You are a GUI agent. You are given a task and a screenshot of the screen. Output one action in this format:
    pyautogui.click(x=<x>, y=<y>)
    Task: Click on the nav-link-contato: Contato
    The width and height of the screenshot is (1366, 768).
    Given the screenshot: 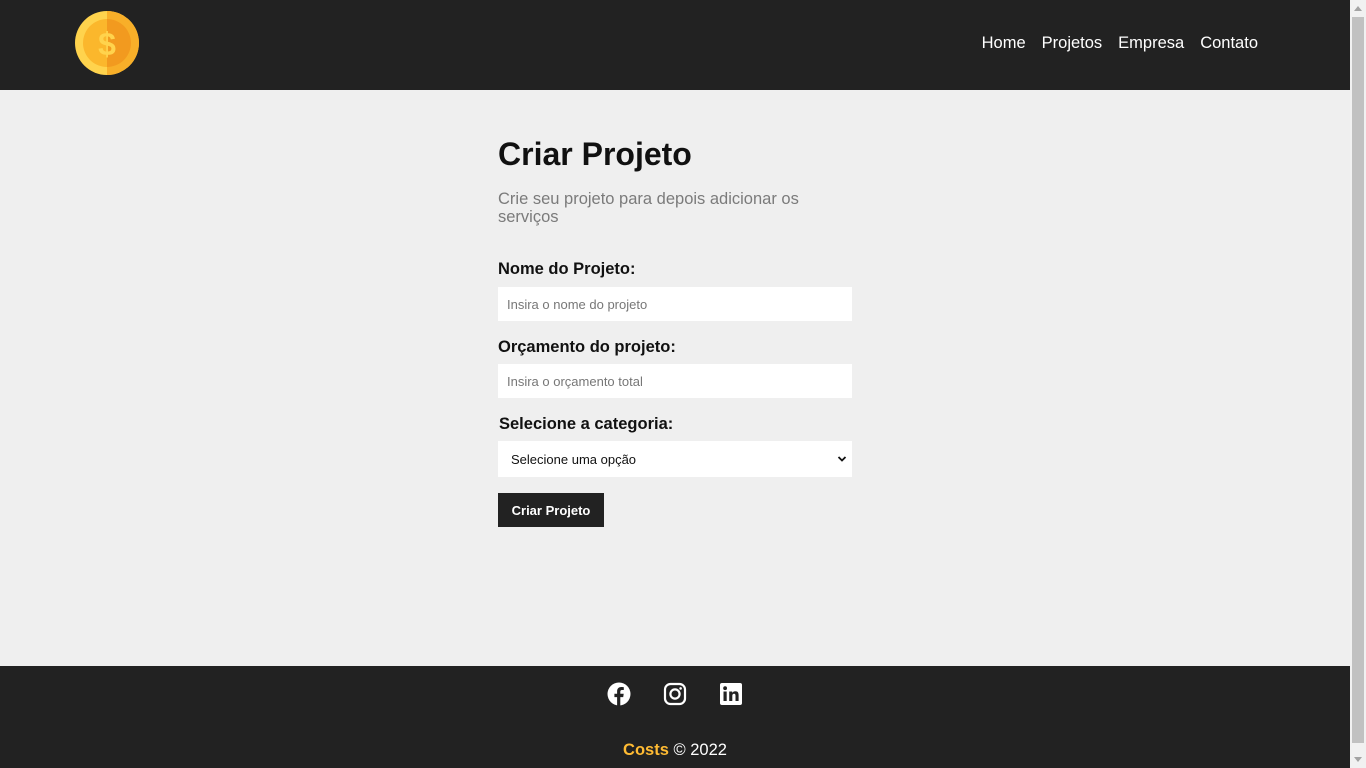 What is the action you would take?
    pyautogui.click(x=1229, y=43)
    